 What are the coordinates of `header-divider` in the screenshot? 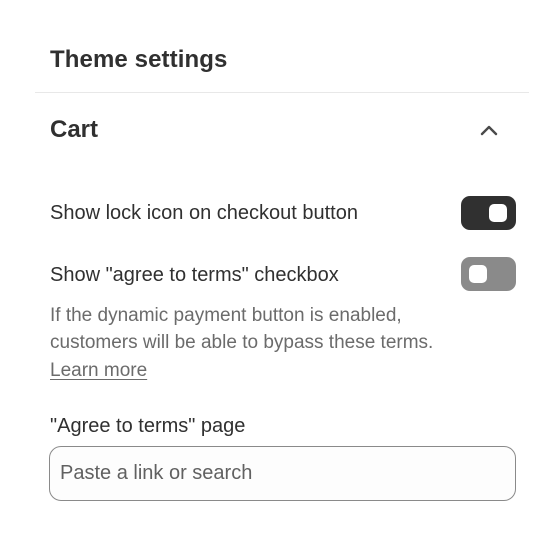 It's located at (282, 92).